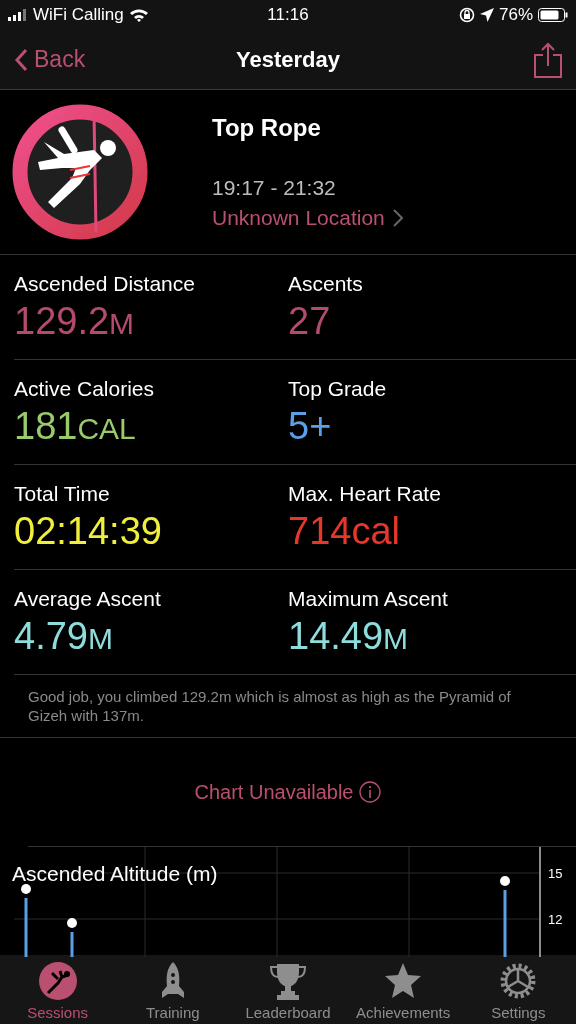  Describe the element at coordinates (106, 428) in the screenshot. I see `stat-unit: CAL` at that location.